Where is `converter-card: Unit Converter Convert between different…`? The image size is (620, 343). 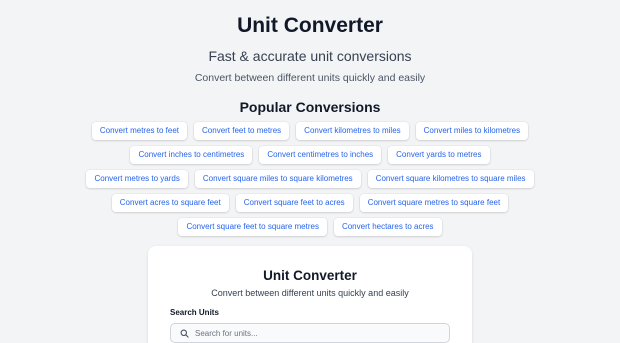
converter-card: Unit Converter Convert between different… is located at coordinates (310, 294).